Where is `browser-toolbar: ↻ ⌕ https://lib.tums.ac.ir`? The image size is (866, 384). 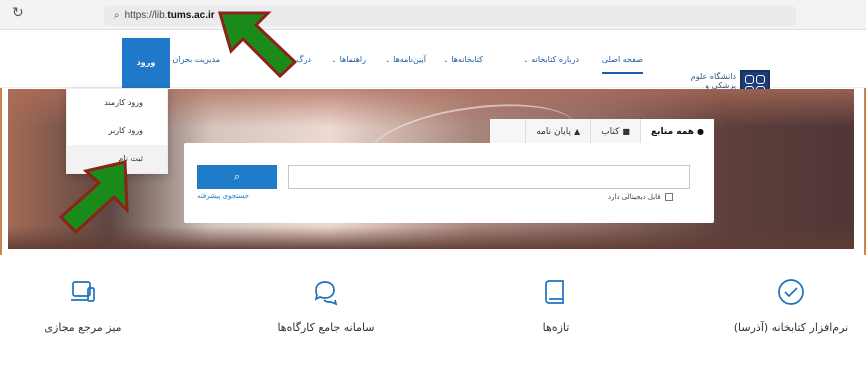 browser-toolbar: ↻ ⌕ https://lib.tums.ac.ir is located at coordinates (433, 15).